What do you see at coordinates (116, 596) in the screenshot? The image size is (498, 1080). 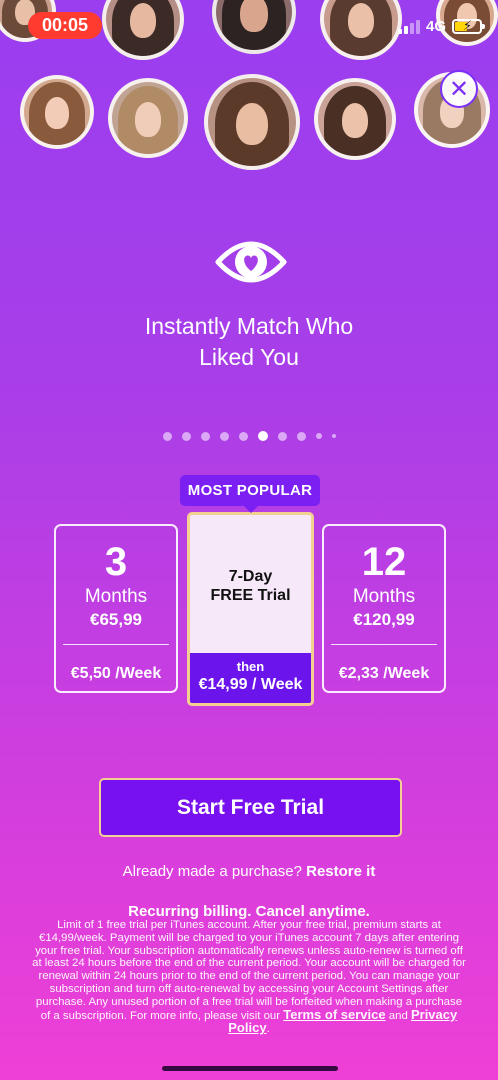 I see `plan-3-months-unit: Months` at bounding box center [116, 596].